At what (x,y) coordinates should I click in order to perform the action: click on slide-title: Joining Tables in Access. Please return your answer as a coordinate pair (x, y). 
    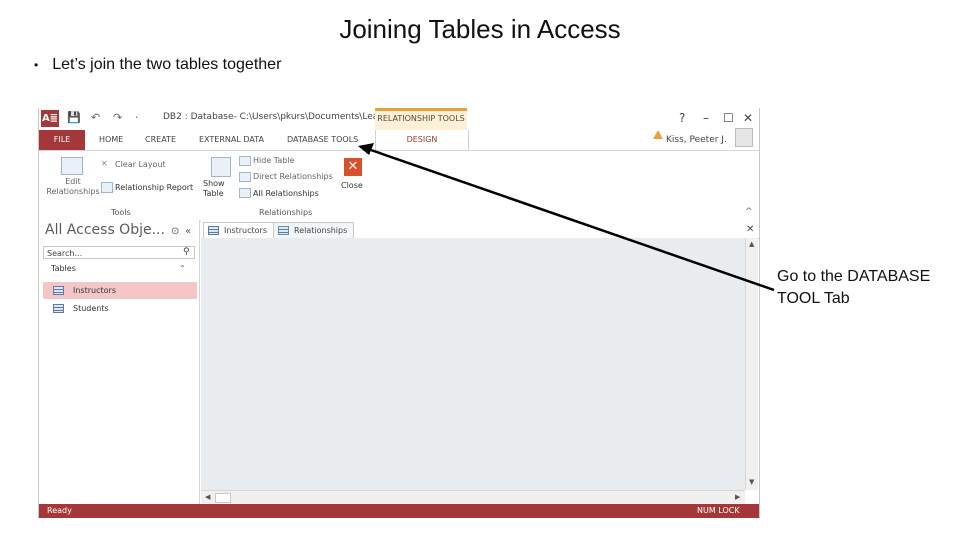
    Looking at the image, I should click on (480, 29).